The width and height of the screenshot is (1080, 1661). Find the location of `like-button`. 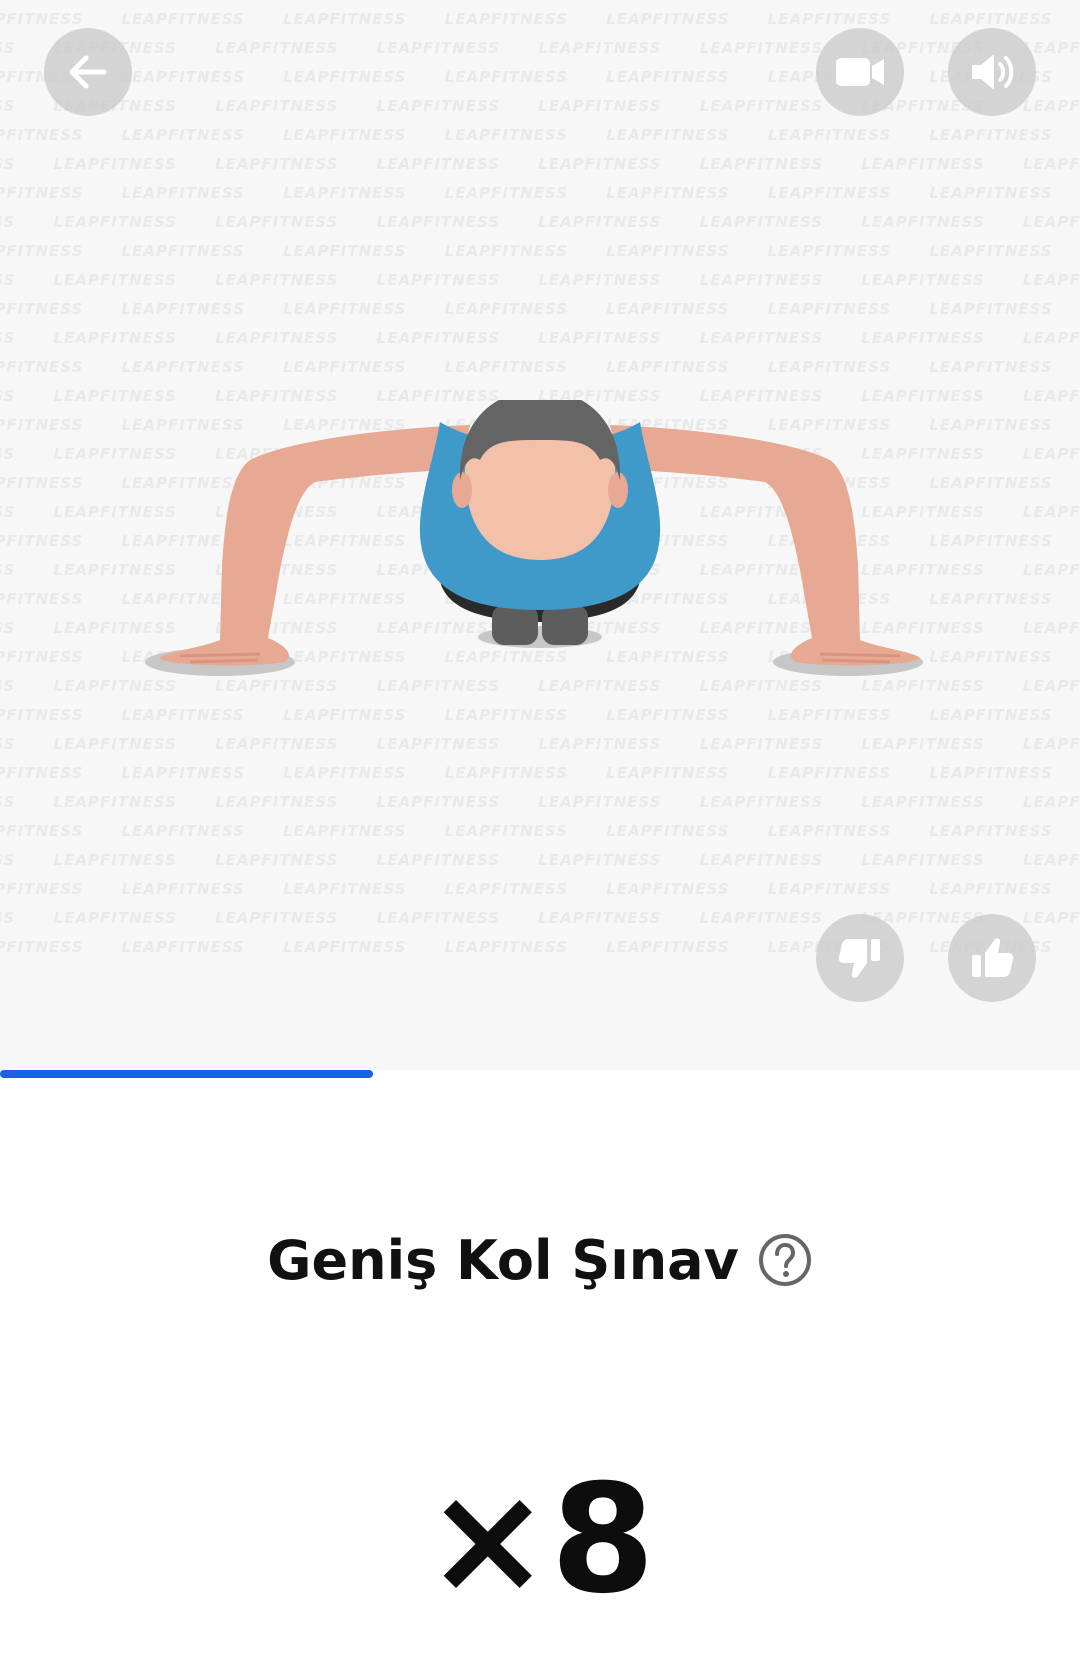

like-button is located at coordinates (992, 958).